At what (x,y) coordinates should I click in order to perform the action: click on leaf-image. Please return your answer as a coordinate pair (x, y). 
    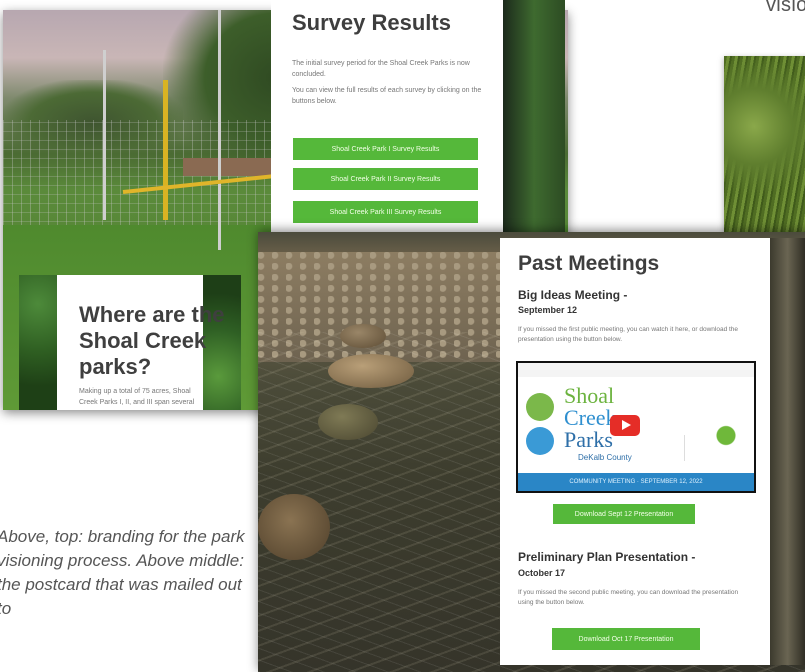
    Looking at the image, I should click on (38, 342).